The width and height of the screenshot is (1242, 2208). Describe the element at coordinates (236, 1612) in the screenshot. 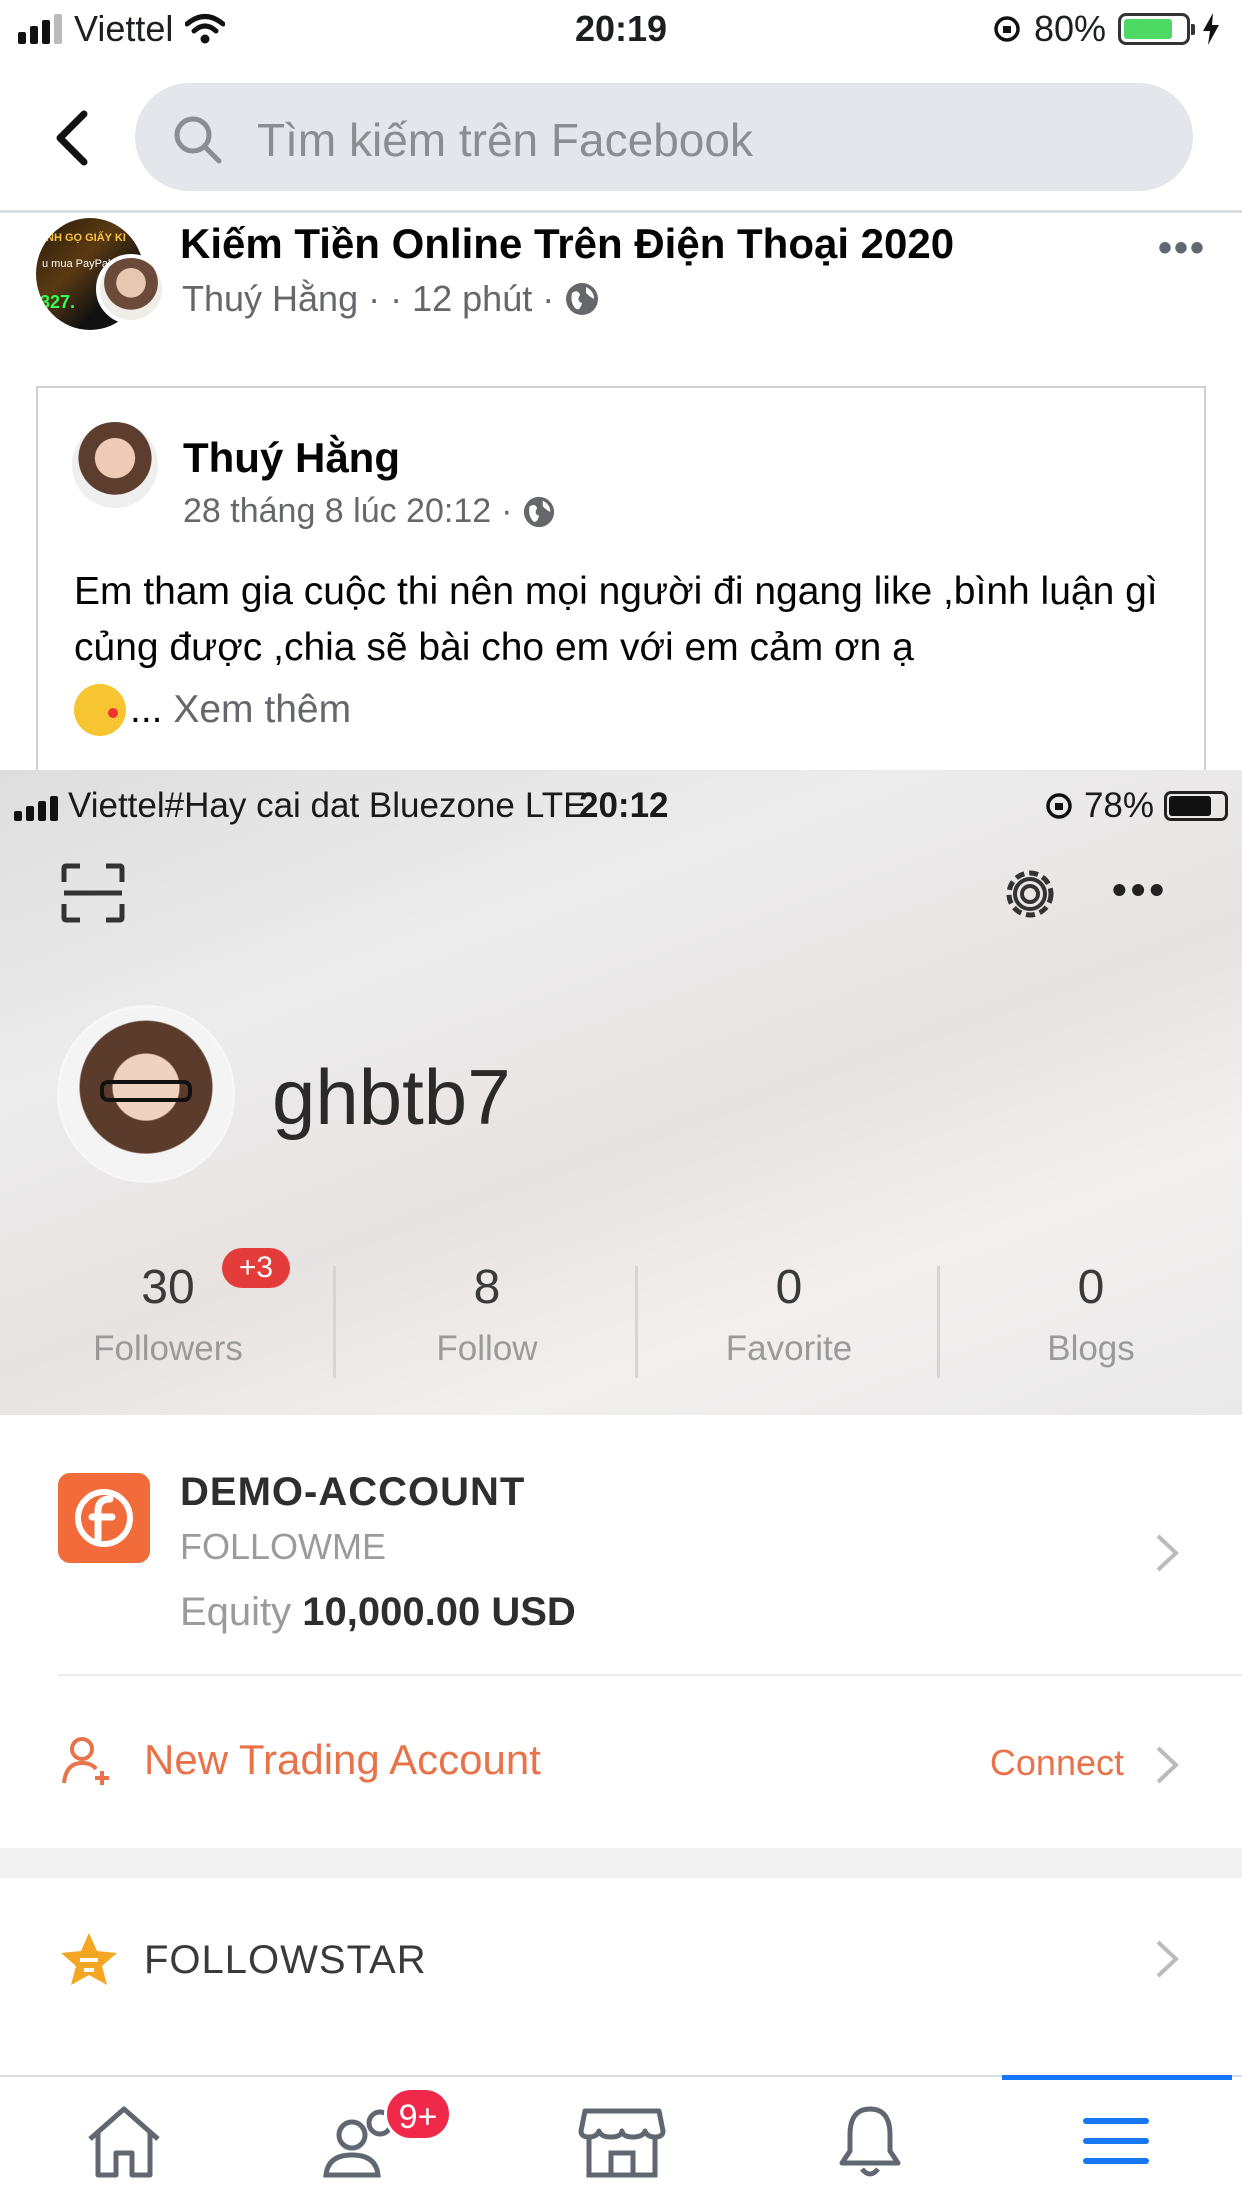

I see `equity-label: Equity` at that location.